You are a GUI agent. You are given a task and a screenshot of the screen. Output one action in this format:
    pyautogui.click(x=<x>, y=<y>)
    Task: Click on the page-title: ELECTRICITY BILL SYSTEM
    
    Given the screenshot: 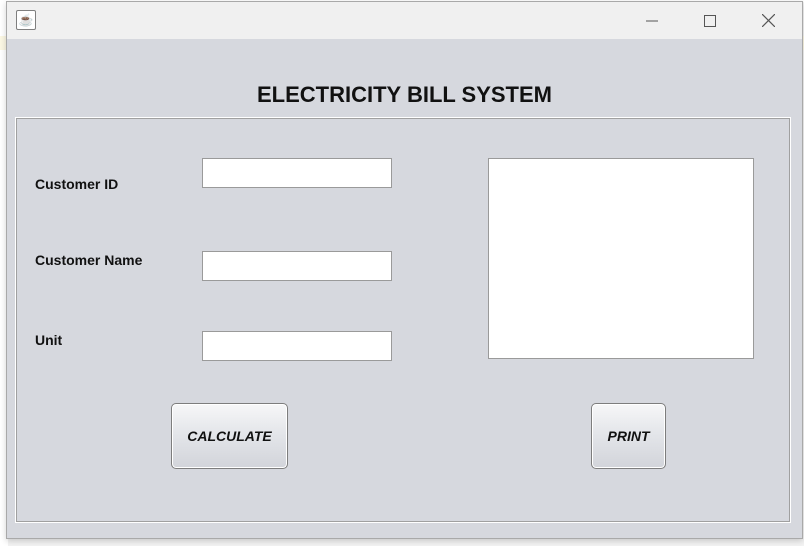 What is the action you would take?
    pyautogui.click(x=404, y=94)
    